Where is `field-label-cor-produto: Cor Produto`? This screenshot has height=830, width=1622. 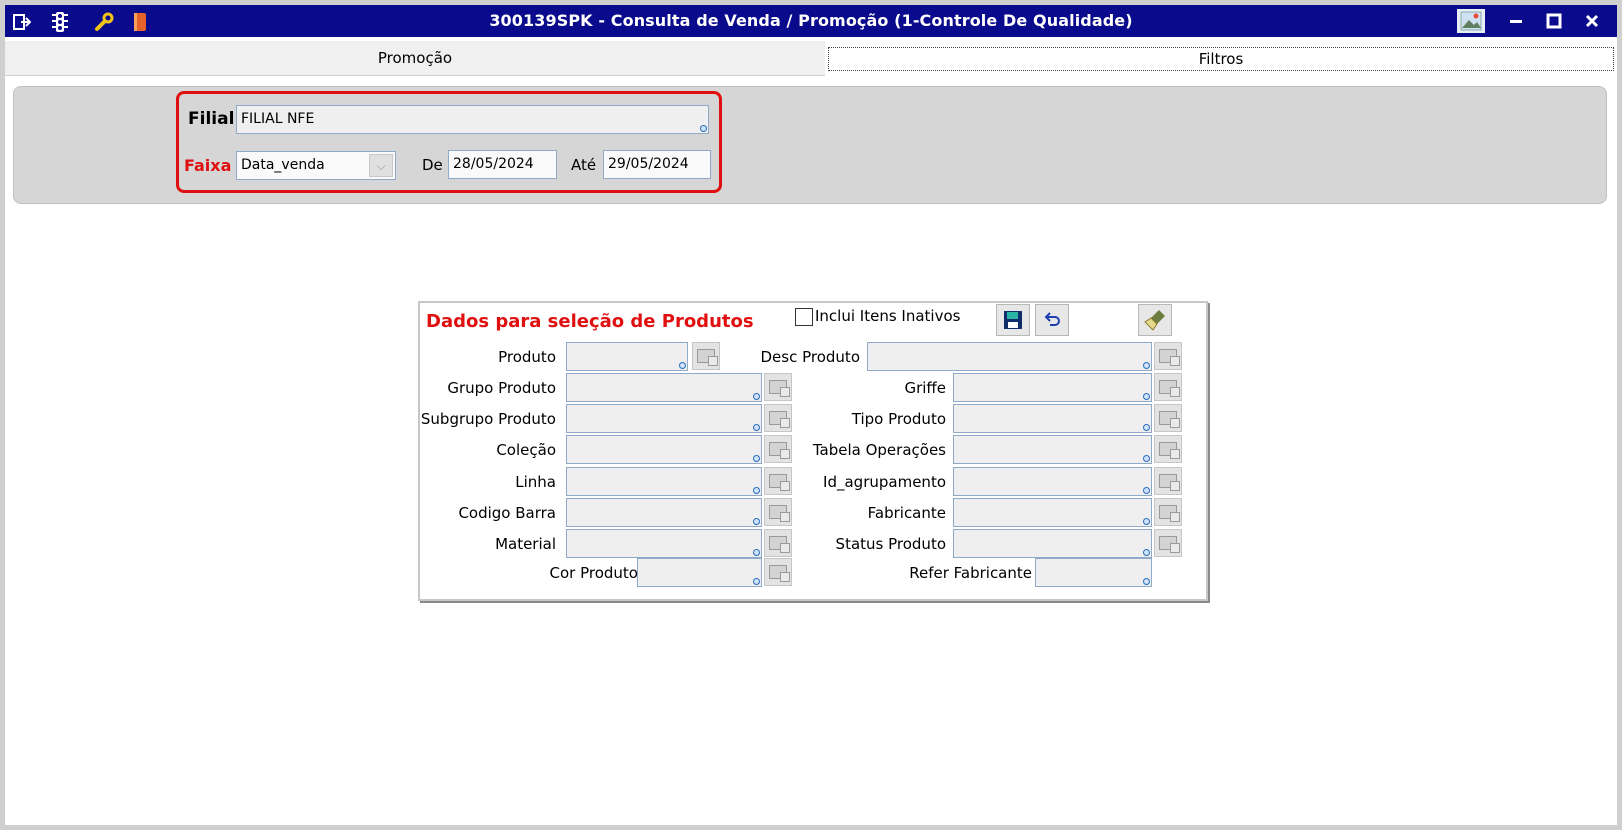 field-label-cor-produto: Cor Produto is located at coordinates (593, 573).